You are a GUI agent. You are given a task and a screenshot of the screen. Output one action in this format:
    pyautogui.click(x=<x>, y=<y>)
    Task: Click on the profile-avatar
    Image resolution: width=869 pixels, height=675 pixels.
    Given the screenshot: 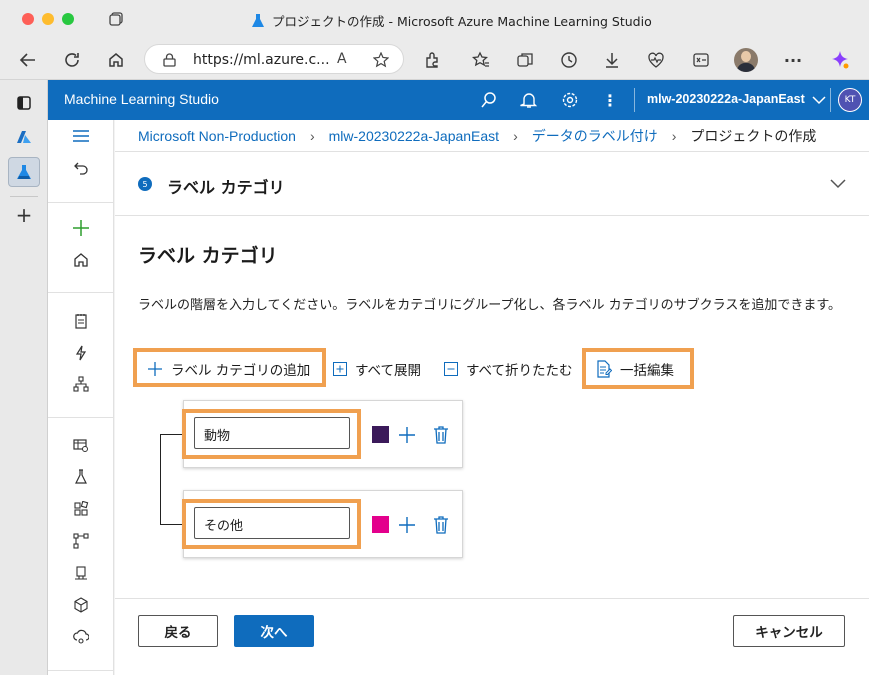 What is the action you would take?
    pyautogui.click(x=746, y=60)
    